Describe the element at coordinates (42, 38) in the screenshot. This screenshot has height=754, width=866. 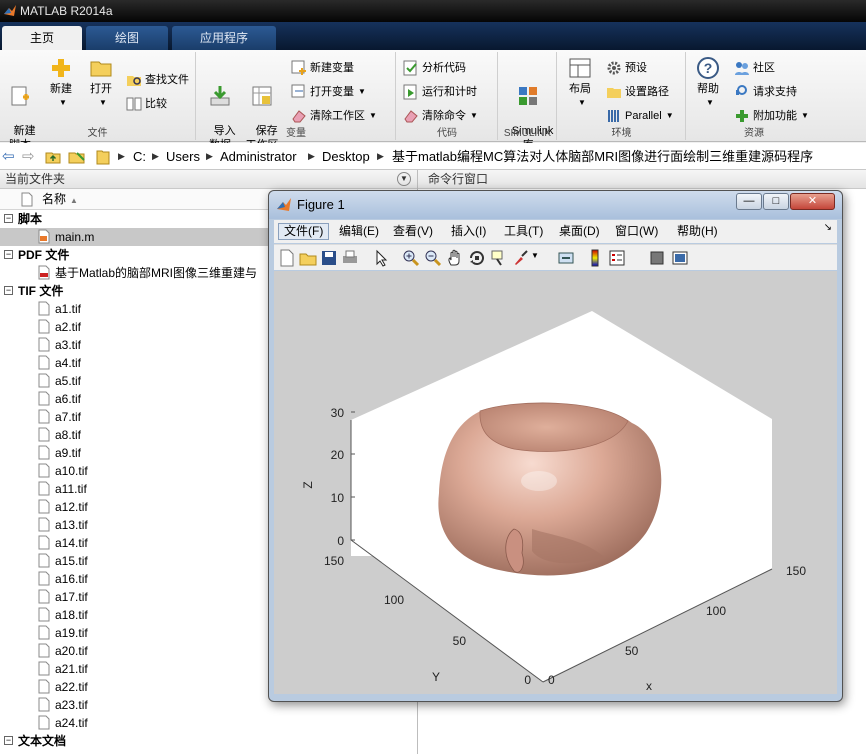
I see `tab-home: 主页` at that location.